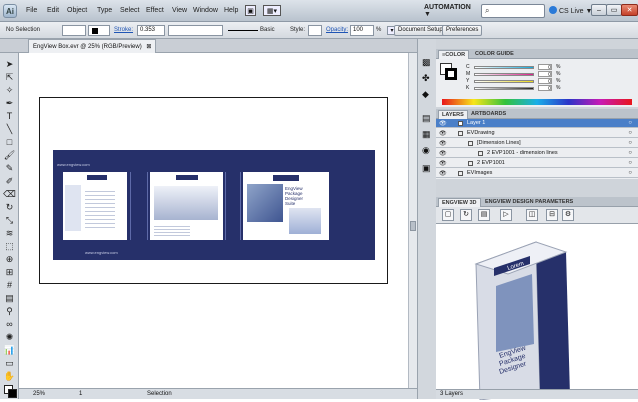 The height and width of the screenshot is (402, 638). I want to click on tab-artboards: ARTBOARDS, so click(488, 114).